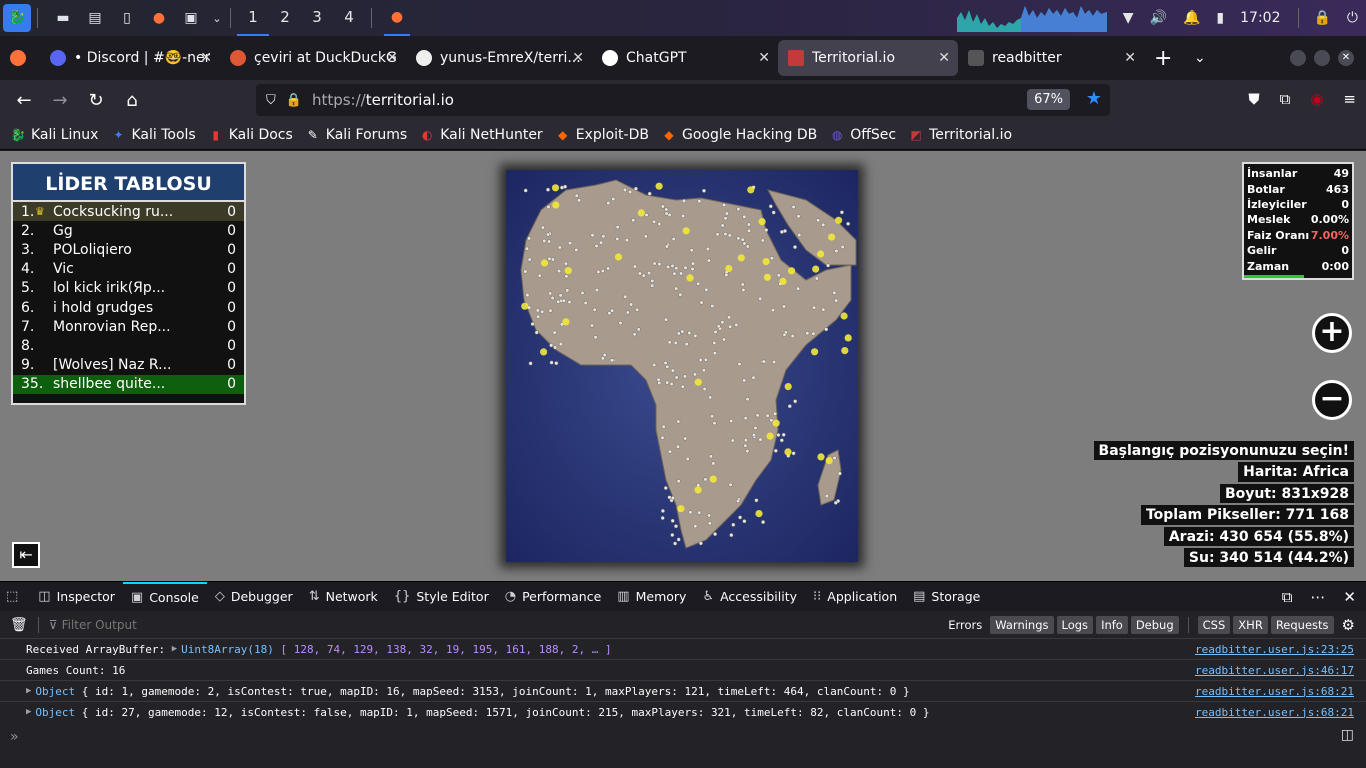 This screenshot has width=1366, height=768. What do you see at coordinates (60, 100) in the screenshot?
I see `forward-arrow-icon: →` at bounding box center [60, 100].